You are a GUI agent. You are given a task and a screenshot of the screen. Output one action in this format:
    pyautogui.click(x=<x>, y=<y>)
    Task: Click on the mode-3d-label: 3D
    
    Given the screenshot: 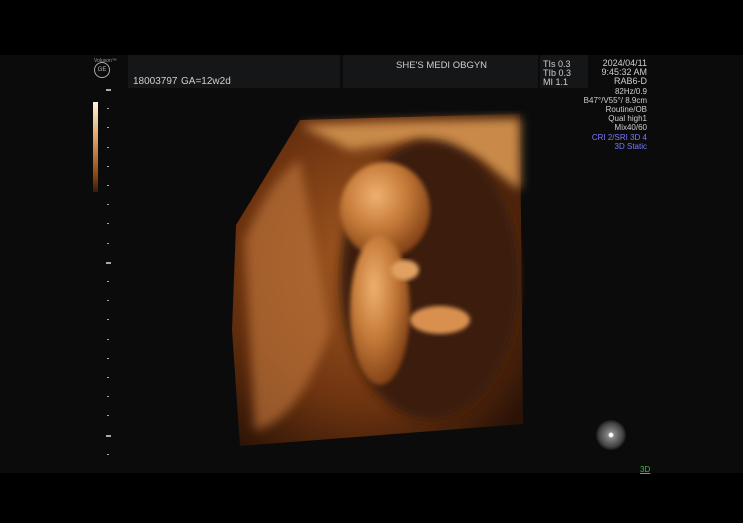 What is the action you would take?
    pyautogui.click(x=645, y=469)
    